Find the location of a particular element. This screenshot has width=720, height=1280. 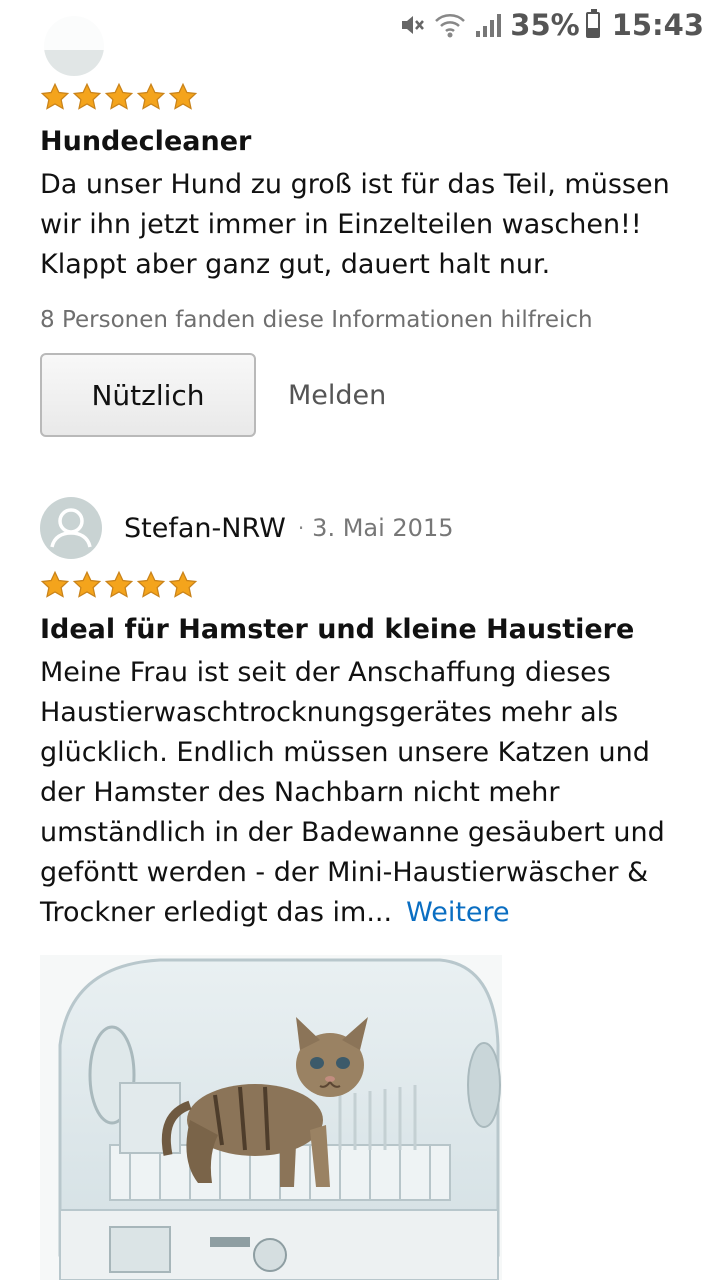

mute-icon is located at coordinates (412, 25).